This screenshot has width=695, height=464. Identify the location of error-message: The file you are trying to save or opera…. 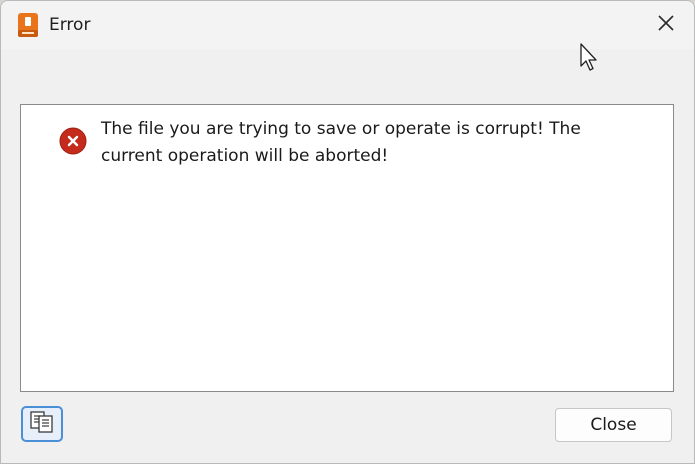
(341, 142).